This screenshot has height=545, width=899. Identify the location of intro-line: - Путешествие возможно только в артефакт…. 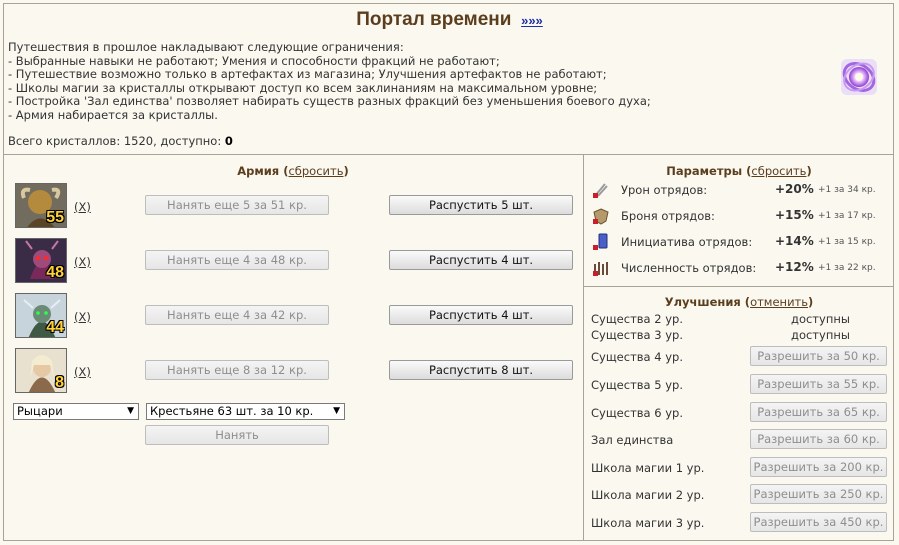
(307, 74).